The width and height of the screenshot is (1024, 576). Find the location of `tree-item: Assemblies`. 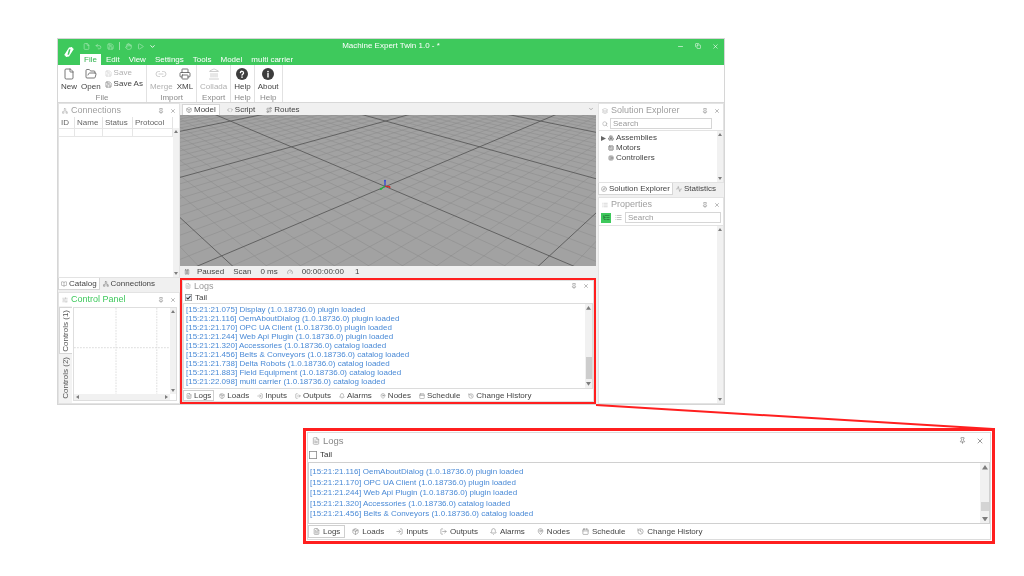

tree-item: Assemblies is located at coordinates (636, 138).